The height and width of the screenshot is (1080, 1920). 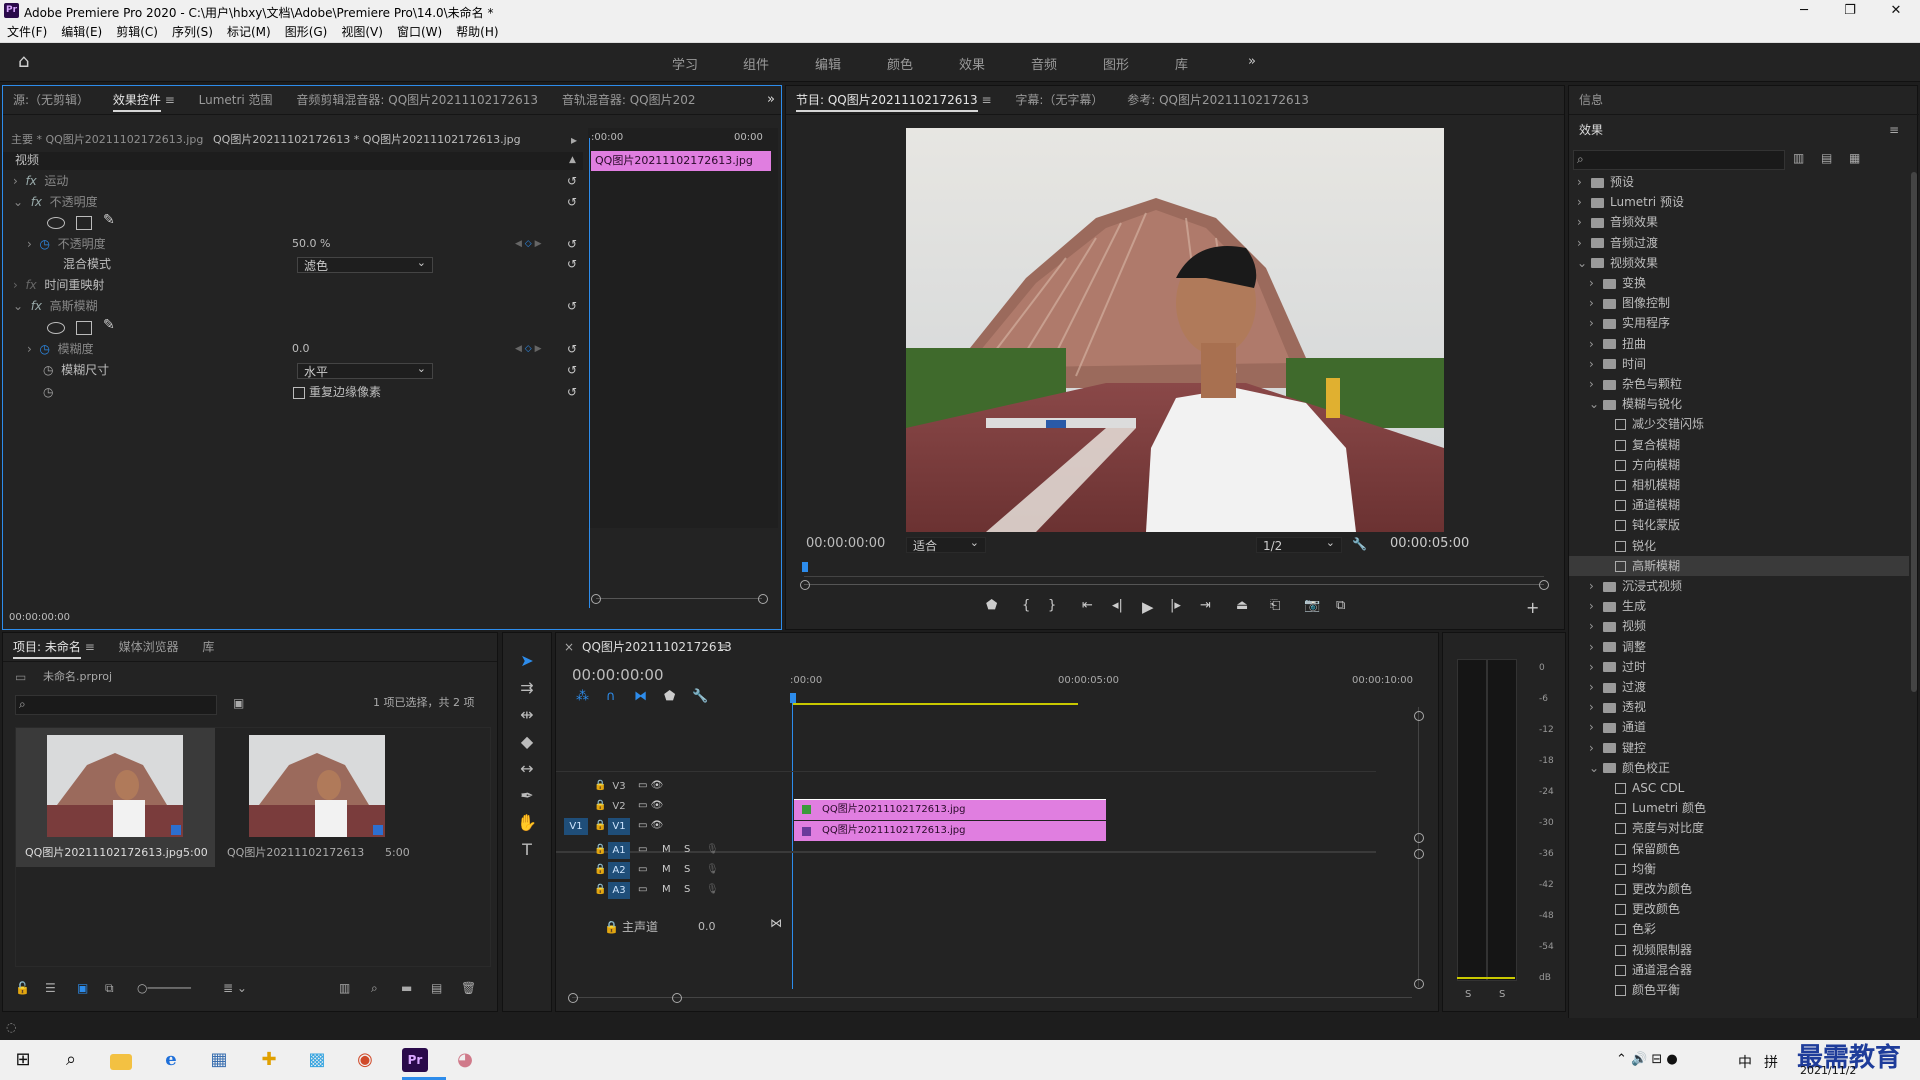 What do you see at coordinates (828, 63) in the screenshot?
I see `workspace-editing: 编辑` at bounding box center [828, 63].